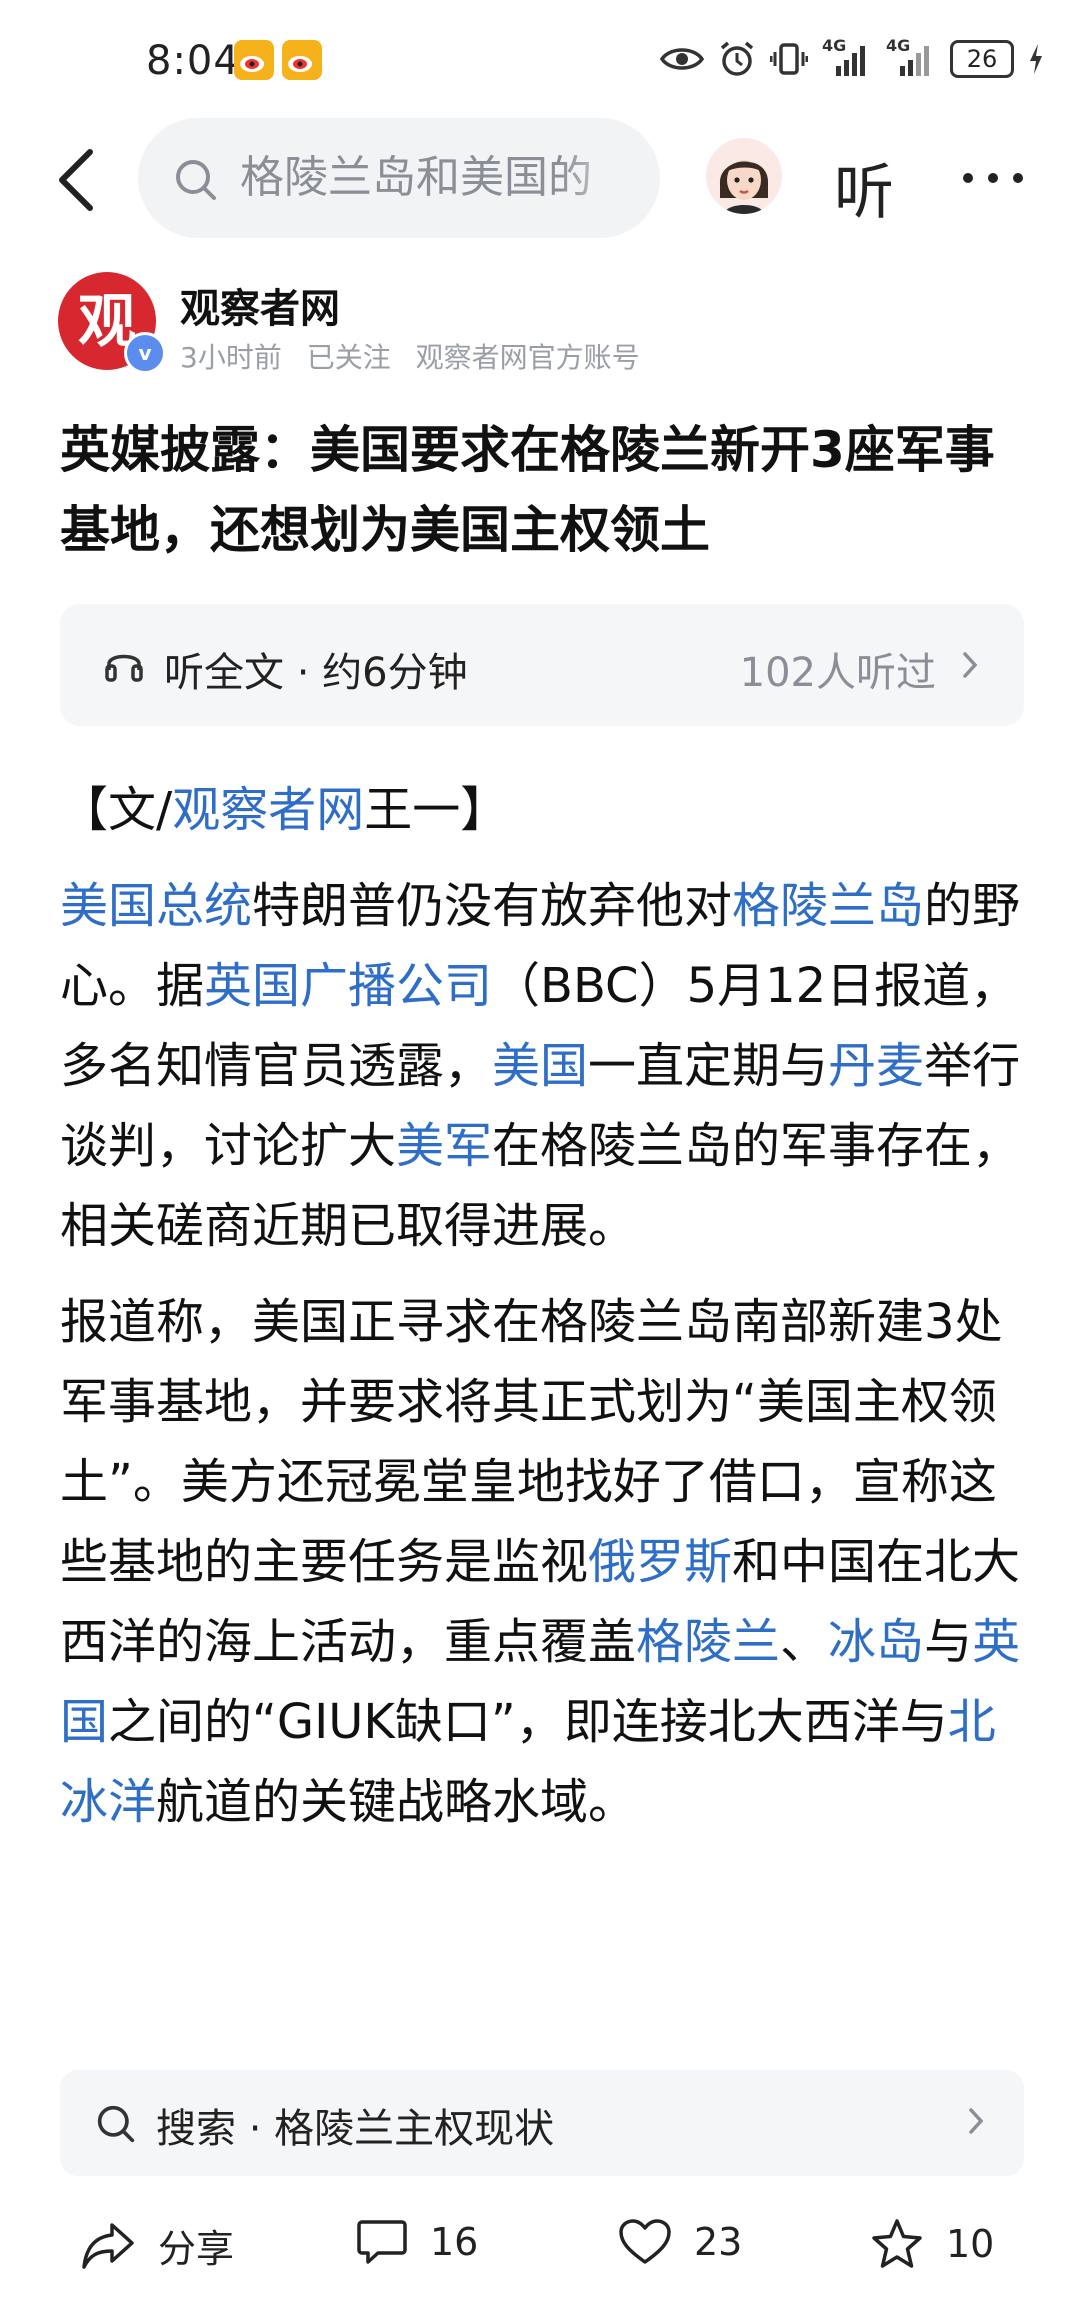  I want to click on share-button: 分享, so click(157, 2245).